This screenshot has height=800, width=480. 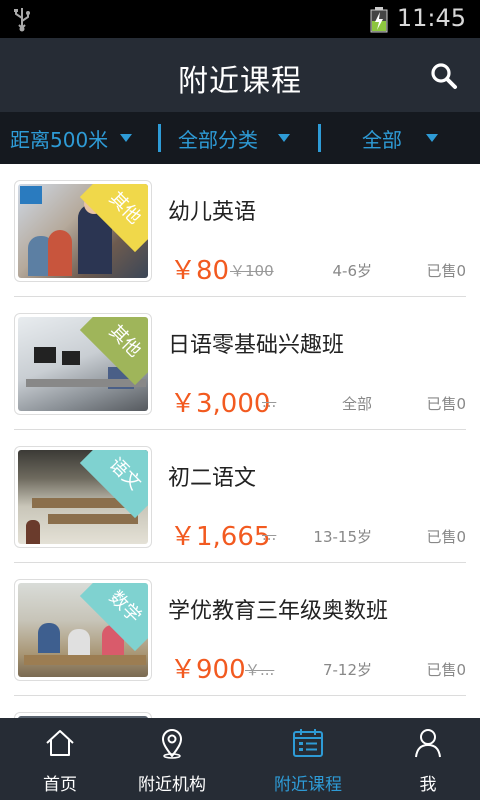 I want to click on course-thumbnail: 语文, so click(x=83, y=497).